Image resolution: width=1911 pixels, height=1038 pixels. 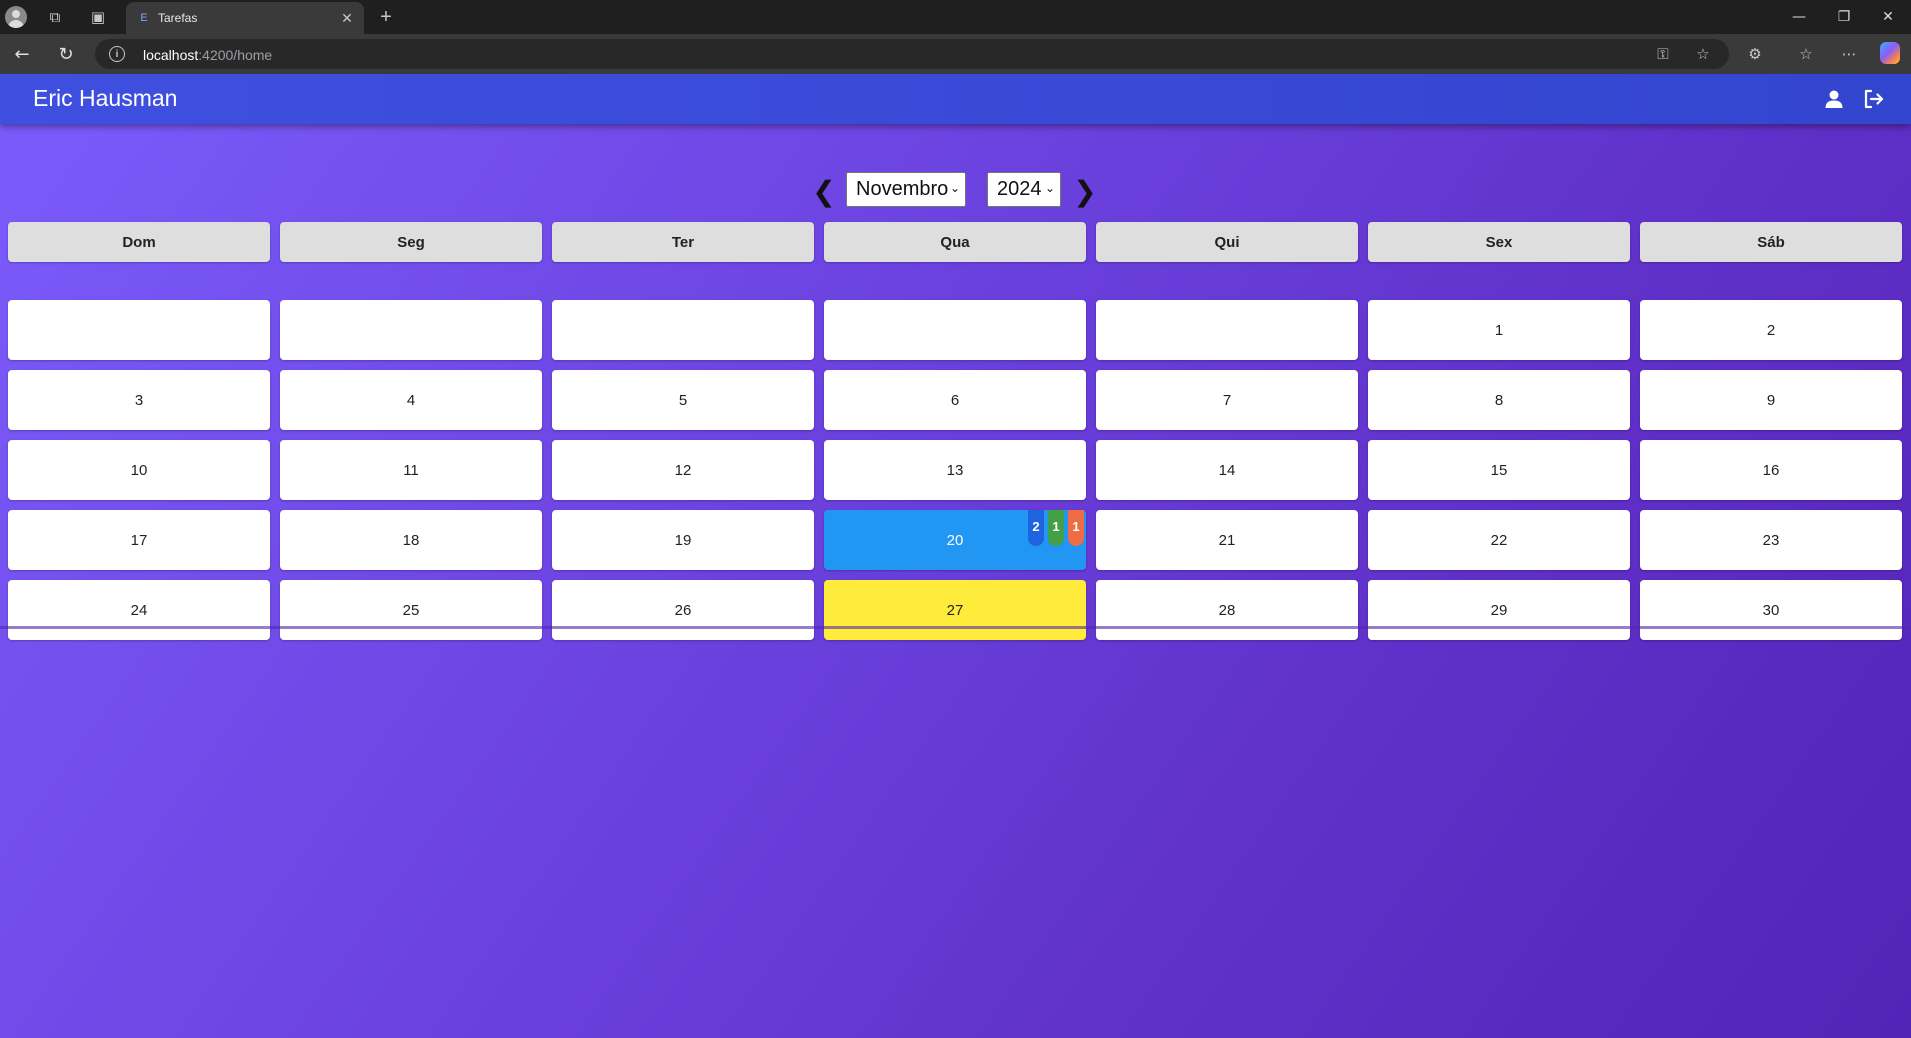 I want to click on task-badges: 211, so click(x=1056, y=528).